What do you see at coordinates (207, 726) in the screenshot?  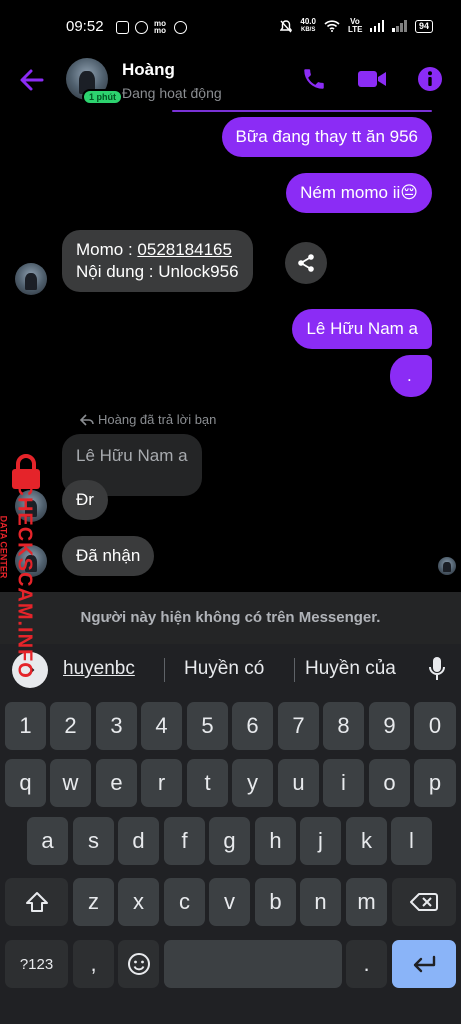 I see `key-5: 5` at bounding box center [207, 726].